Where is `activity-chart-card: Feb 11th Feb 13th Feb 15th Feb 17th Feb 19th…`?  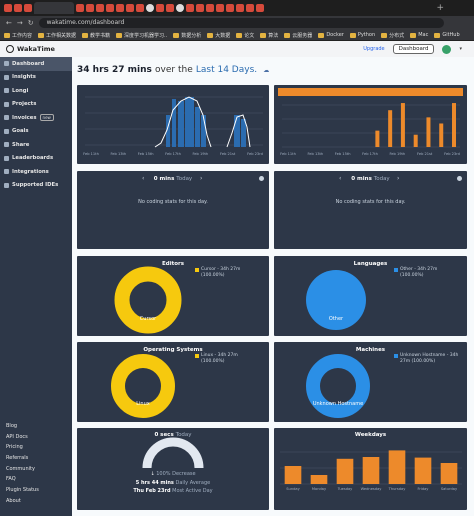
activity-chart-card: Feb 11th Feb 13th Feb 15th Feb 17th Feb 19th… is located at coordinates (173, 124).